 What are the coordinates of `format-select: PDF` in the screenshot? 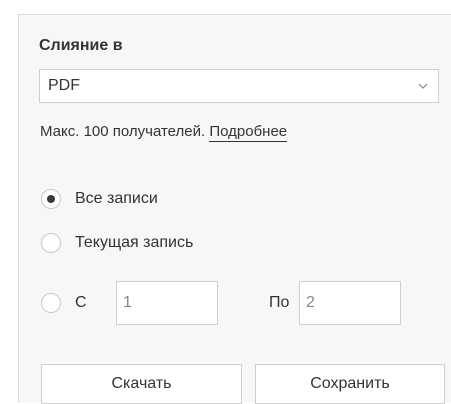 It's located at (239, 86).